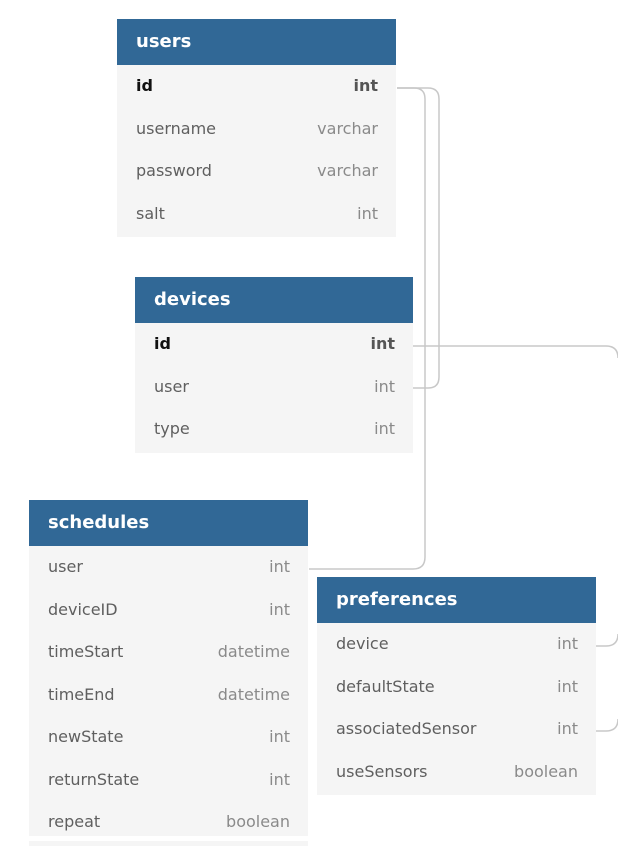  Describe the element at coordinates (172, 428) in the screenshot. I see `field-name: type` at that location.